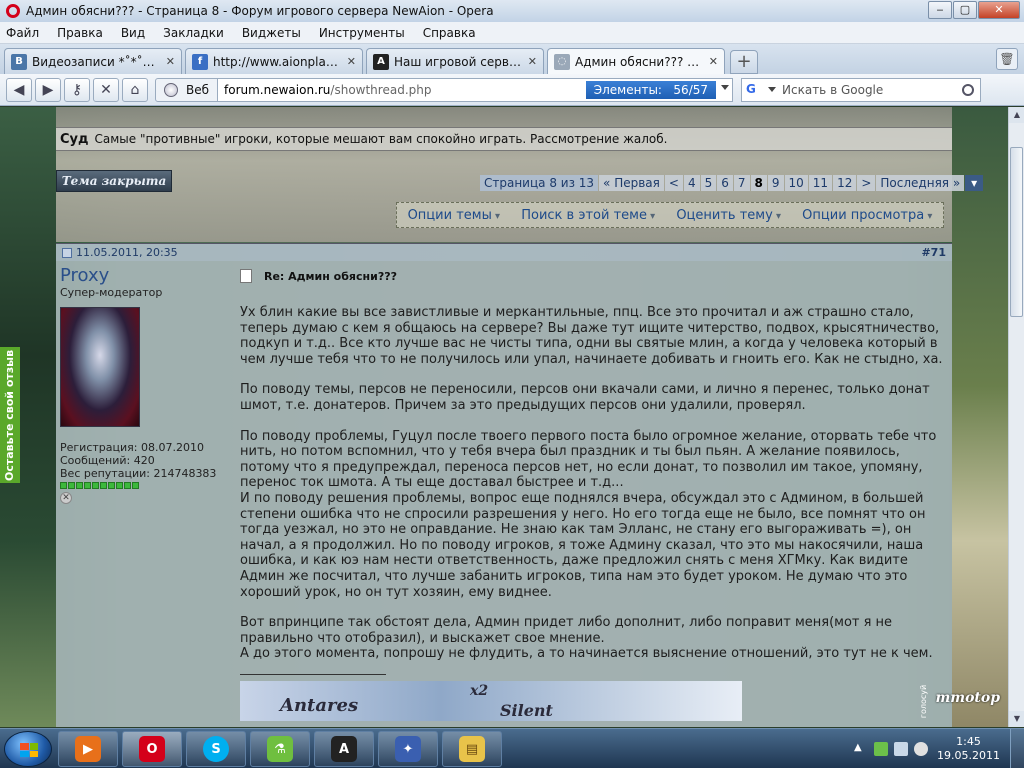 Image resolution: width=1024 pixels, height=768 pixels. Describe the element at coordinates (588, 215) in the screenshot. I see `search-thread-menu: Поиск в этой теме` at that location.